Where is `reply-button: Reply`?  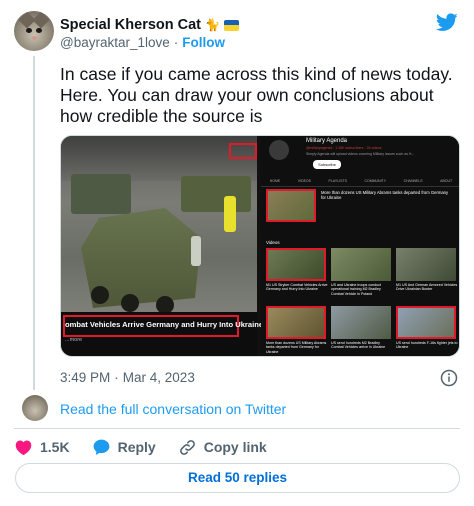
reply-button: Reply is located at coordinates (124, 447).